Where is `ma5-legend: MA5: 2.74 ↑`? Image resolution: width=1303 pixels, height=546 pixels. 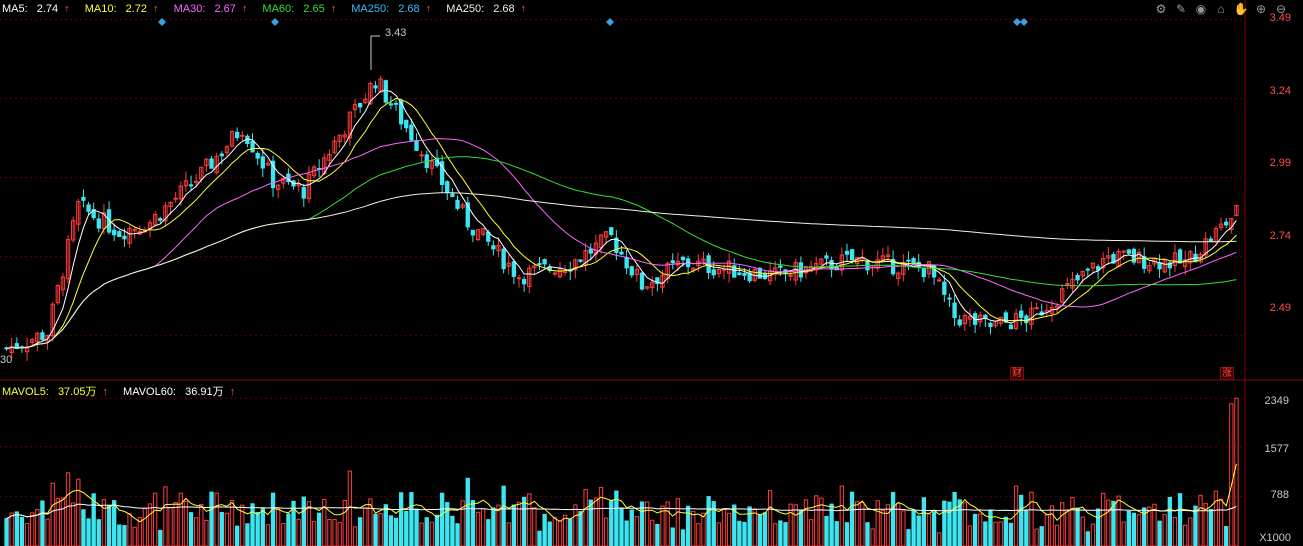
ma5-legend: MA5: 2.74 ↑ is located at coordinates (36, 9).